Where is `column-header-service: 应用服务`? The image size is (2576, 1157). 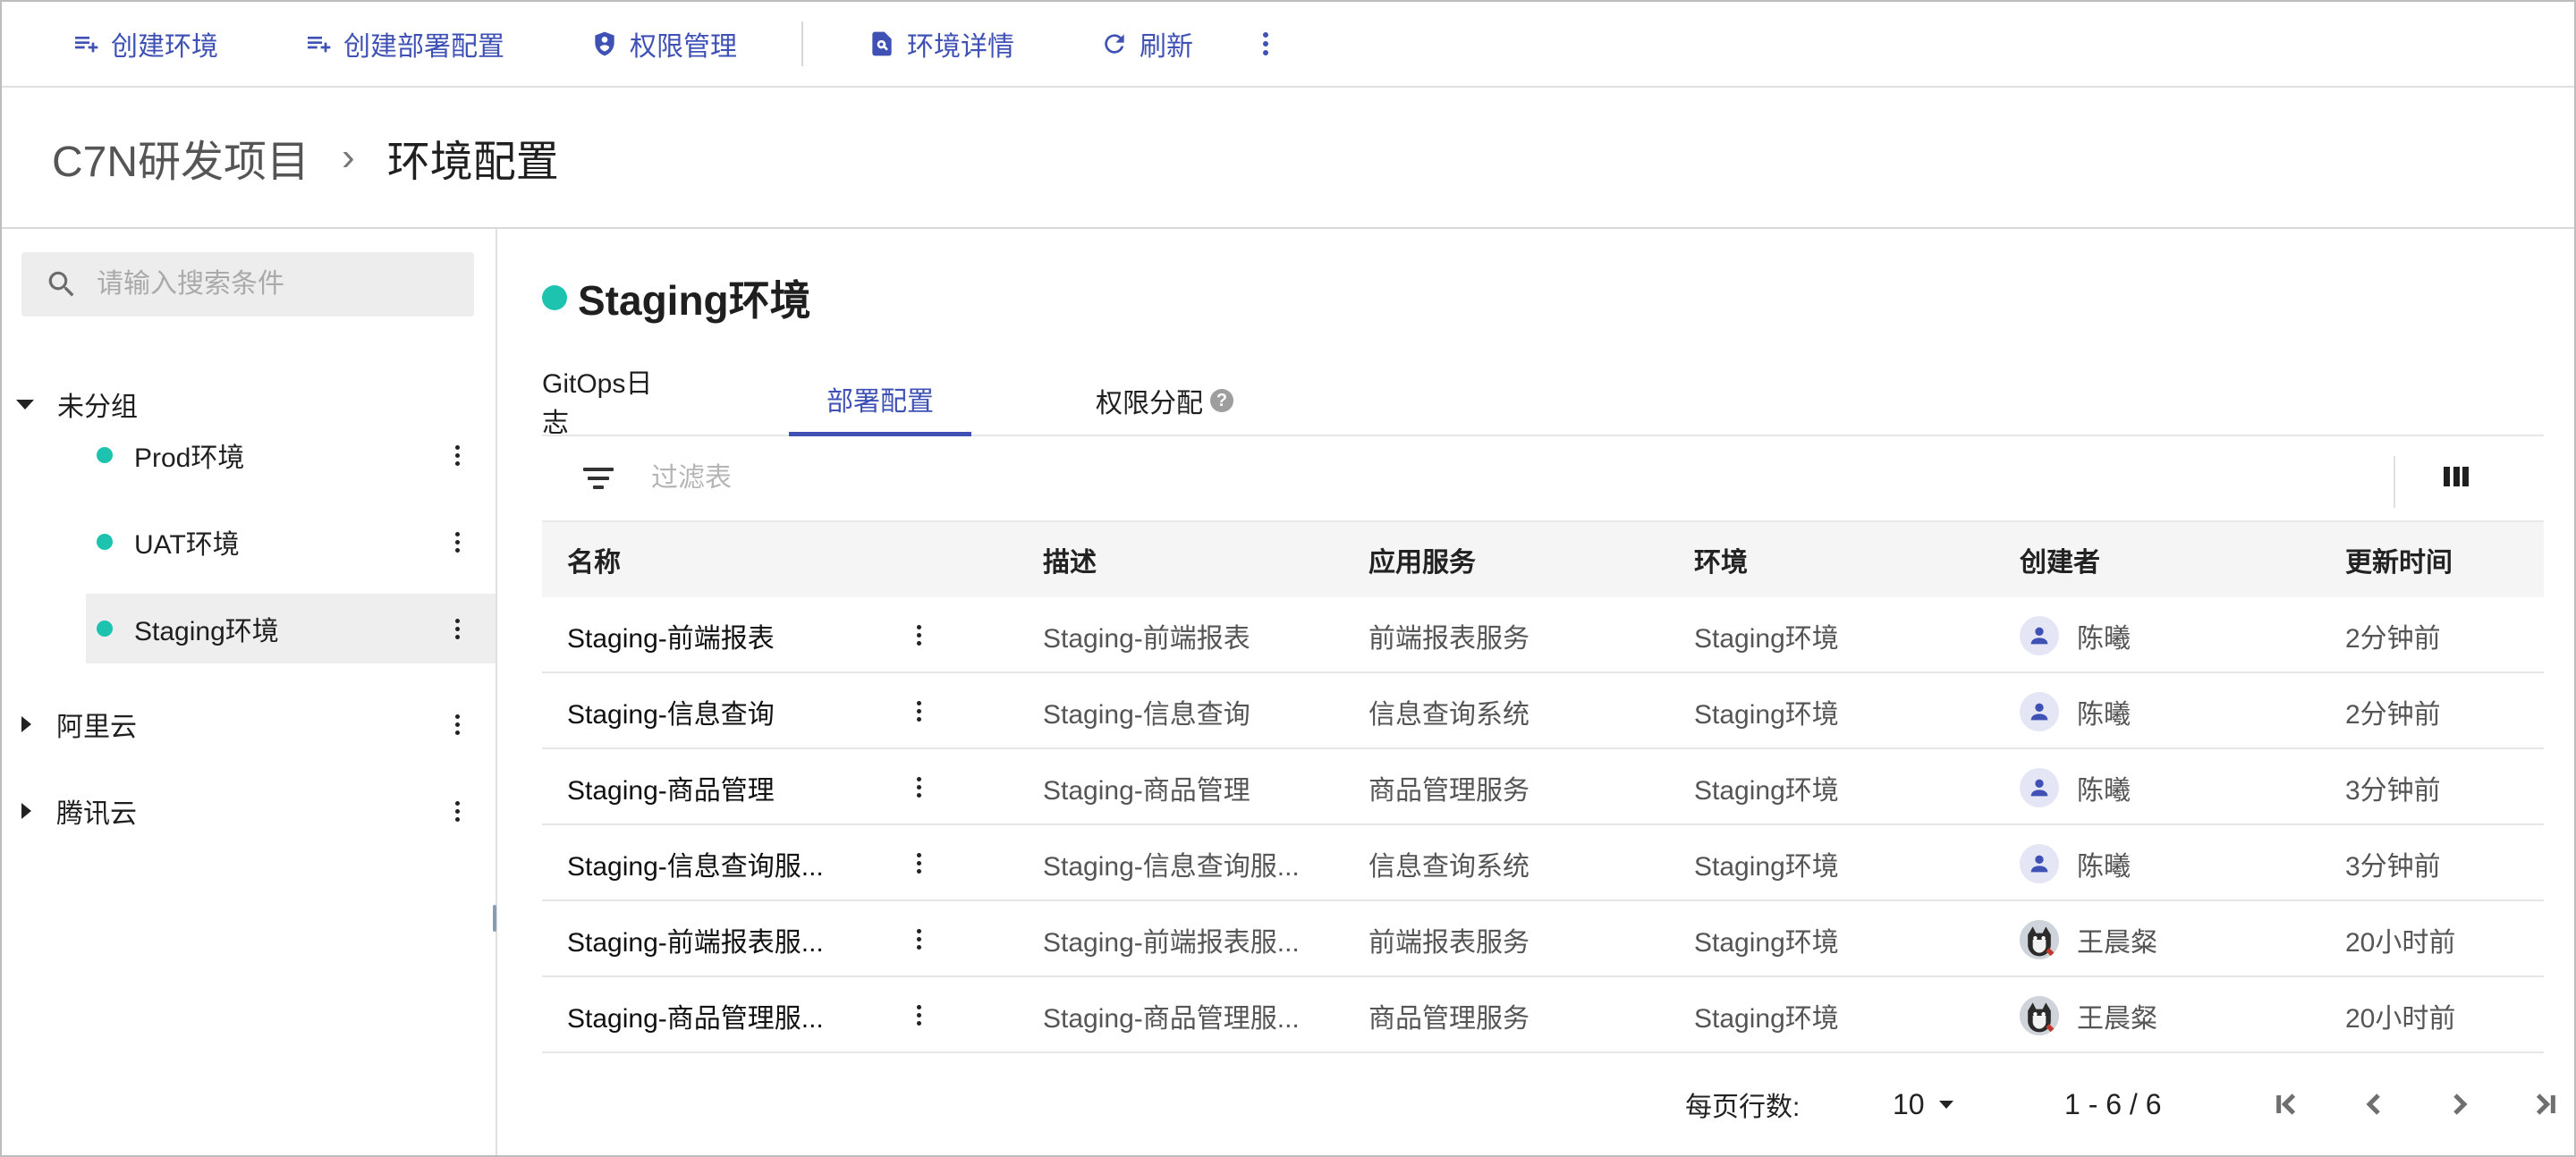 column-header-service: 应用服务 is located at coordinates (1422, 559).